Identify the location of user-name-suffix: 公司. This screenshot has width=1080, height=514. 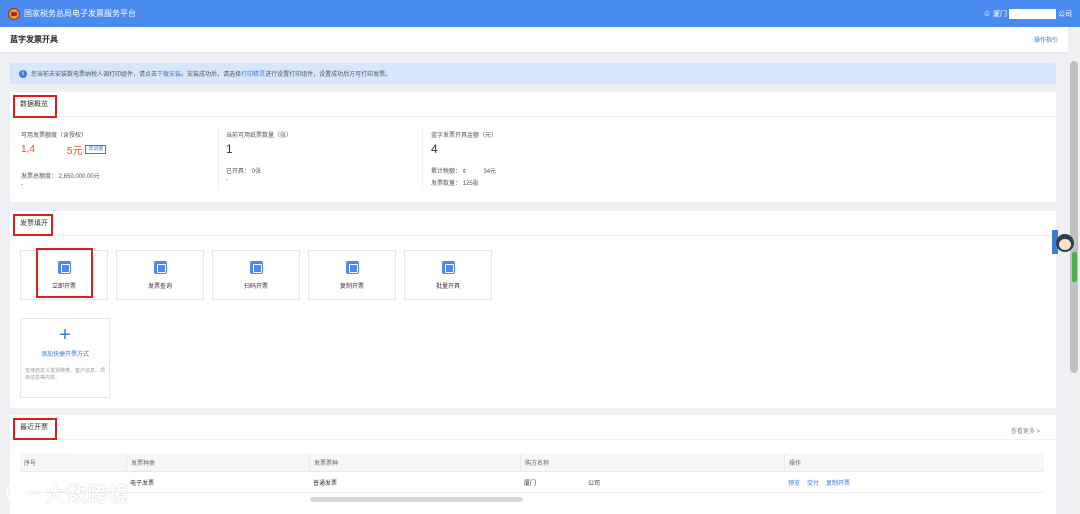
(1065, 14).